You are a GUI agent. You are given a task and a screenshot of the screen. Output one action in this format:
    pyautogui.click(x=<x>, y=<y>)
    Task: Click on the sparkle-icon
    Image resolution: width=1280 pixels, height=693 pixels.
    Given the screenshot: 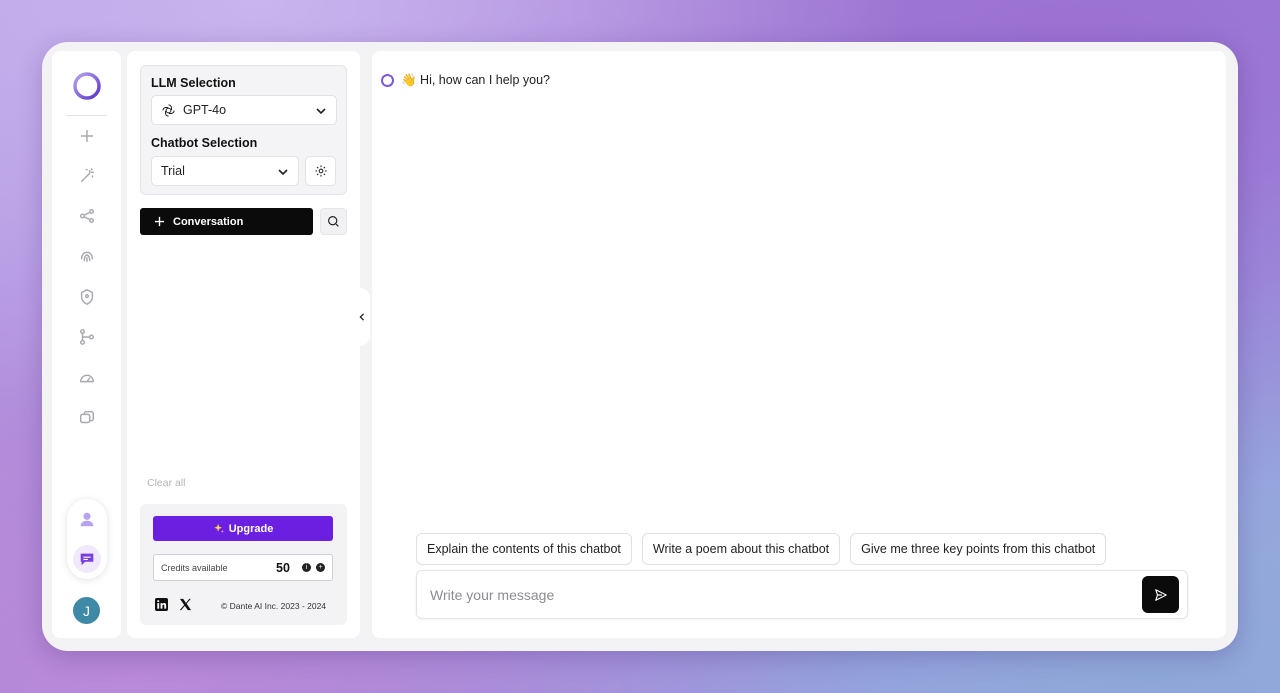 What is the action you would take?
    pyautogui.click(x=218, y=528)
    